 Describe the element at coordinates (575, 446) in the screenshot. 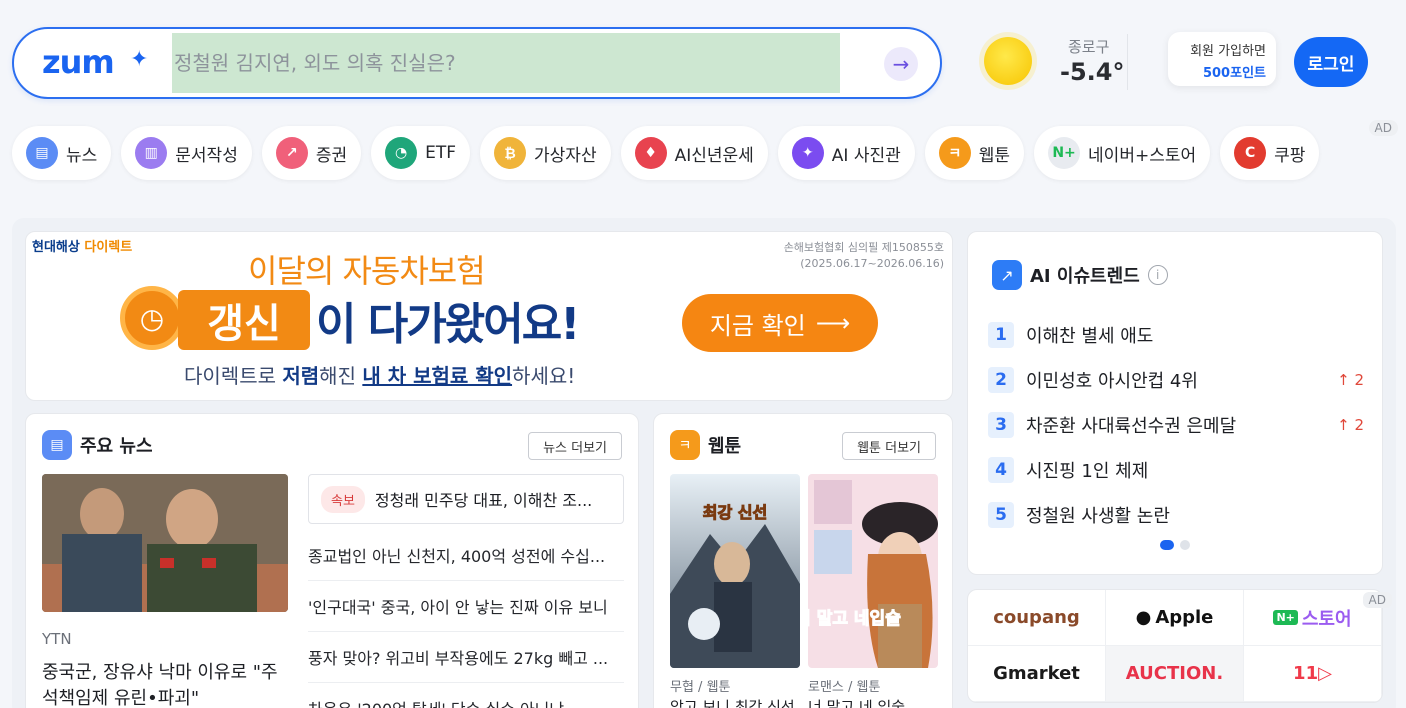

I see `news-more-button: 뉴스 더보기` at that location.